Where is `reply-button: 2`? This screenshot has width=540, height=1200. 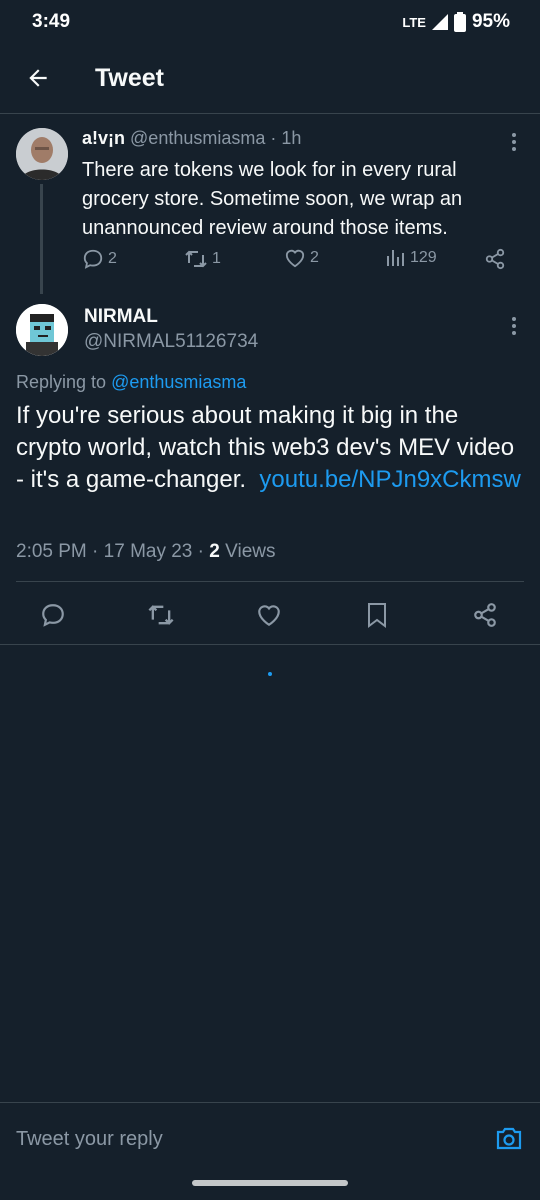
reply-button: 2 is located at coordinates (99, 259).